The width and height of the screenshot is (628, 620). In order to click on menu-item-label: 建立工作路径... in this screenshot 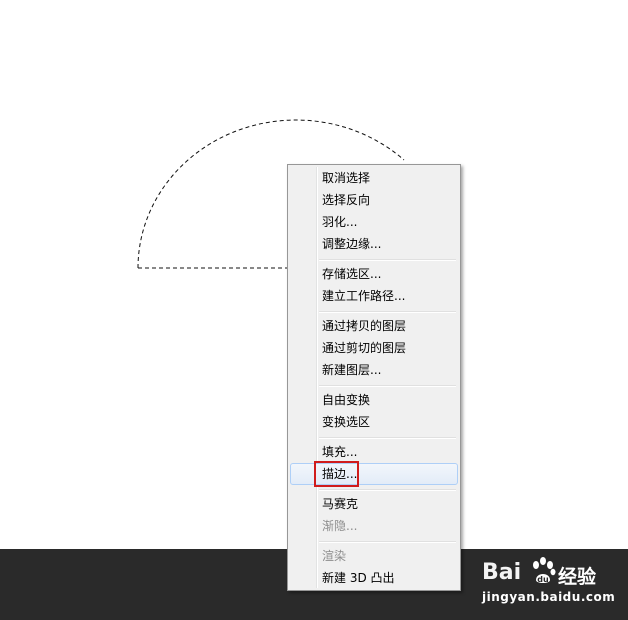, I will do `click(364, 296)`.